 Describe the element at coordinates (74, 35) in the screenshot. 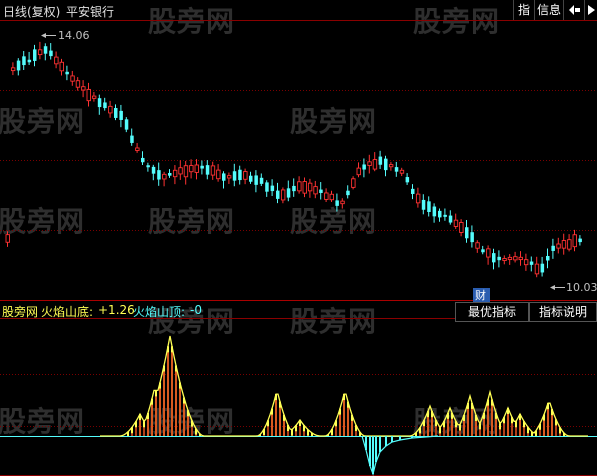

I see `high-price-label: 14.06` at that location.